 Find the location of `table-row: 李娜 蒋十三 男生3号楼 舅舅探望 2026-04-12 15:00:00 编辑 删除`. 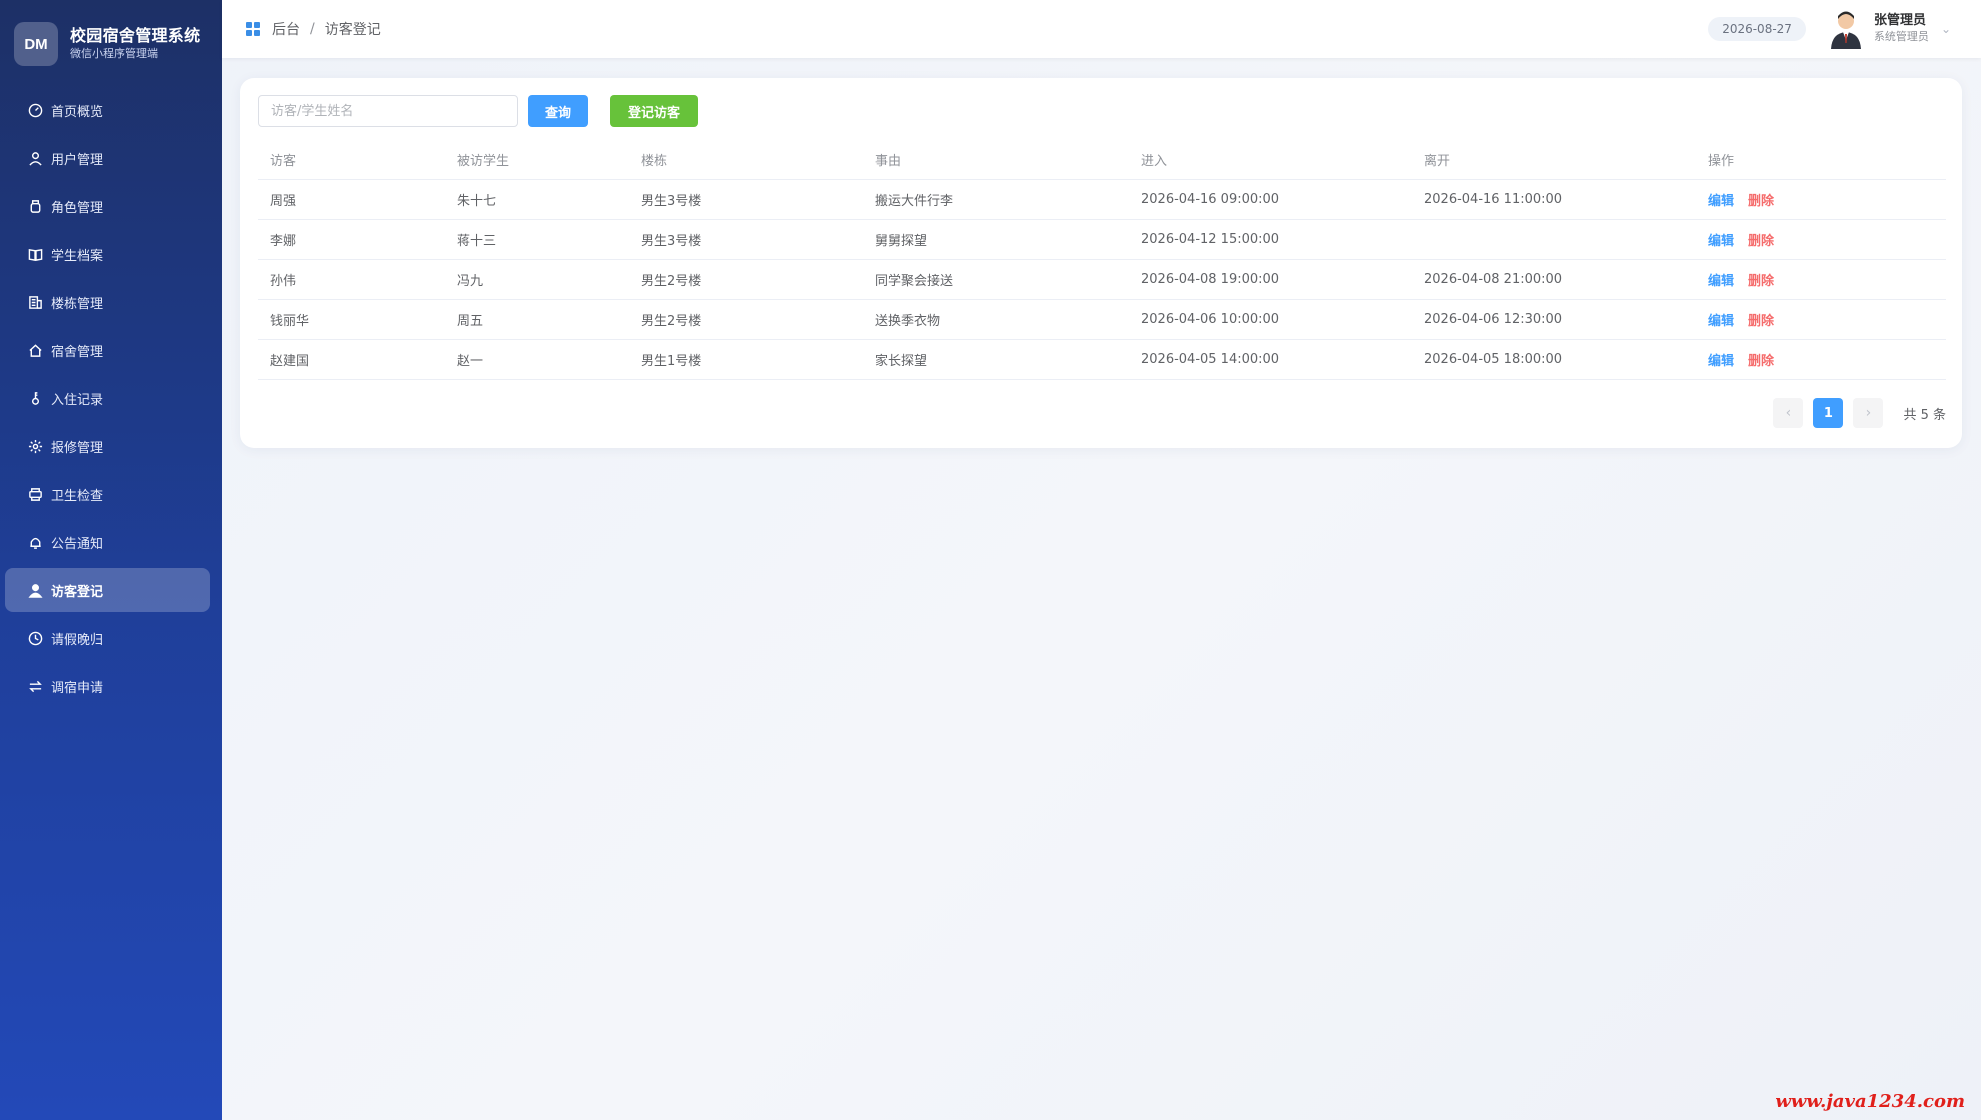

table-row: 李娜 蒋十三 男生3号楼 舅舅探望 2026-04-12 15:00:00 编辑 删除 is located at coordinates (1102, 239).